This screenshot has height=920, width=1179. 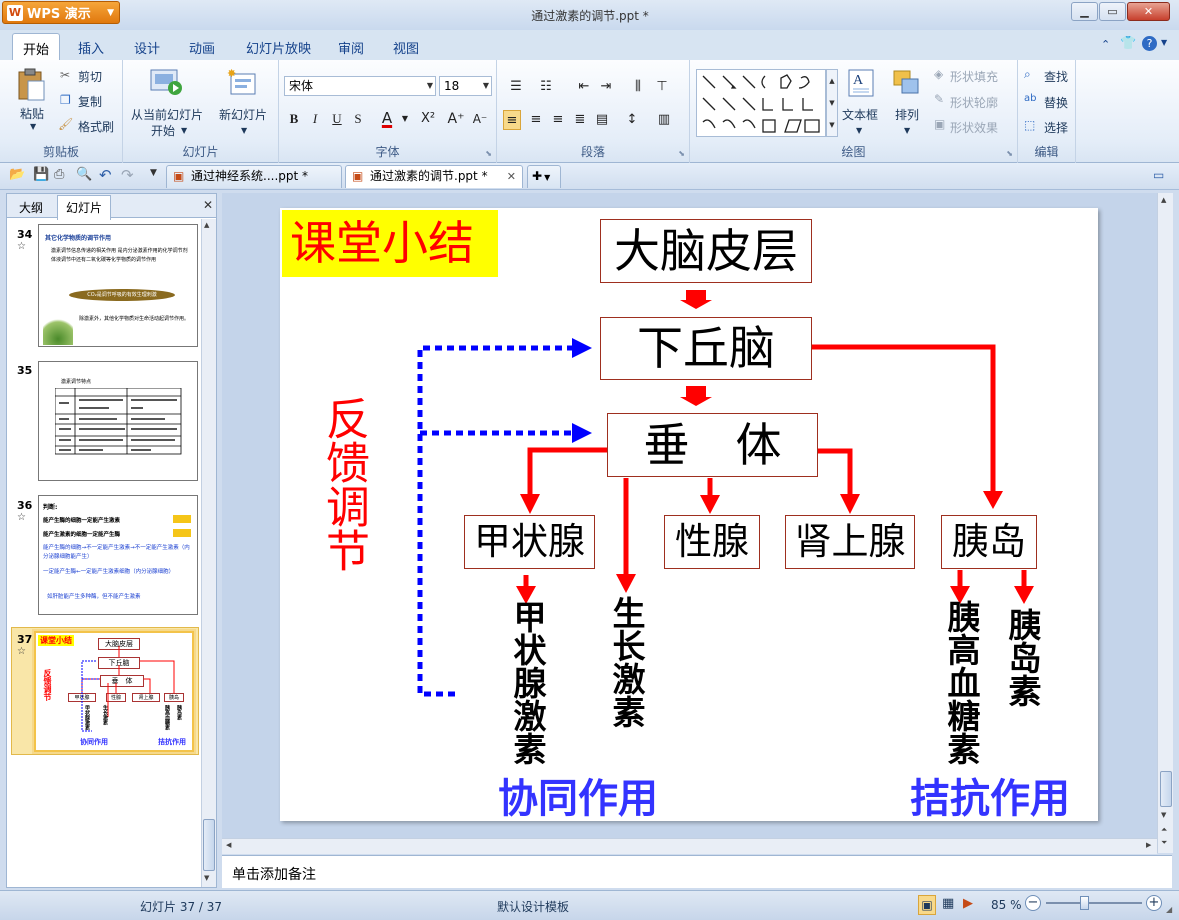 What do you see at coordinates (626, 662) in the screenshot?
I see `growth-hormone-label: 生长激素` at bounding box center [626, 662].